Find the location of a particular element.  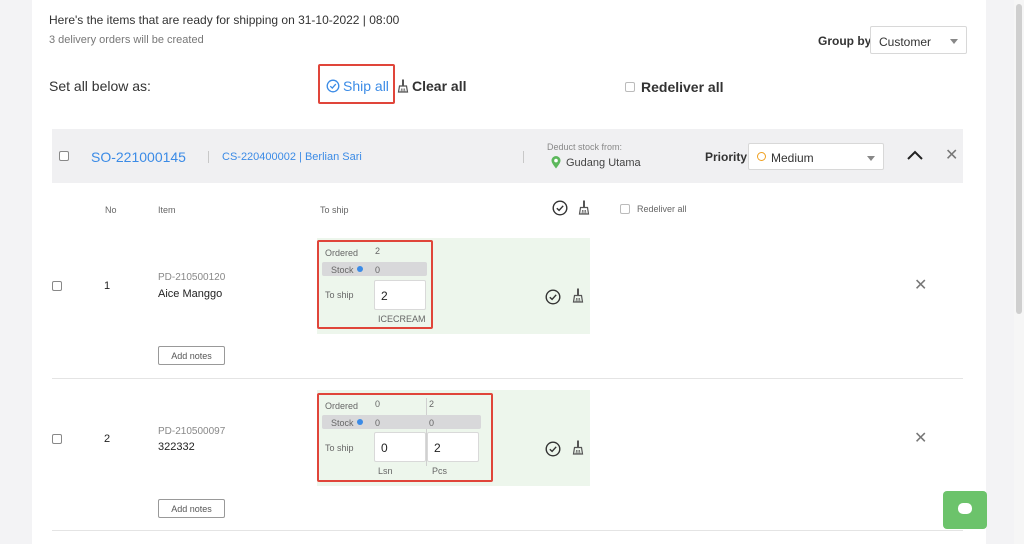

chevron-up-icon is located at coordinates (915, 155).